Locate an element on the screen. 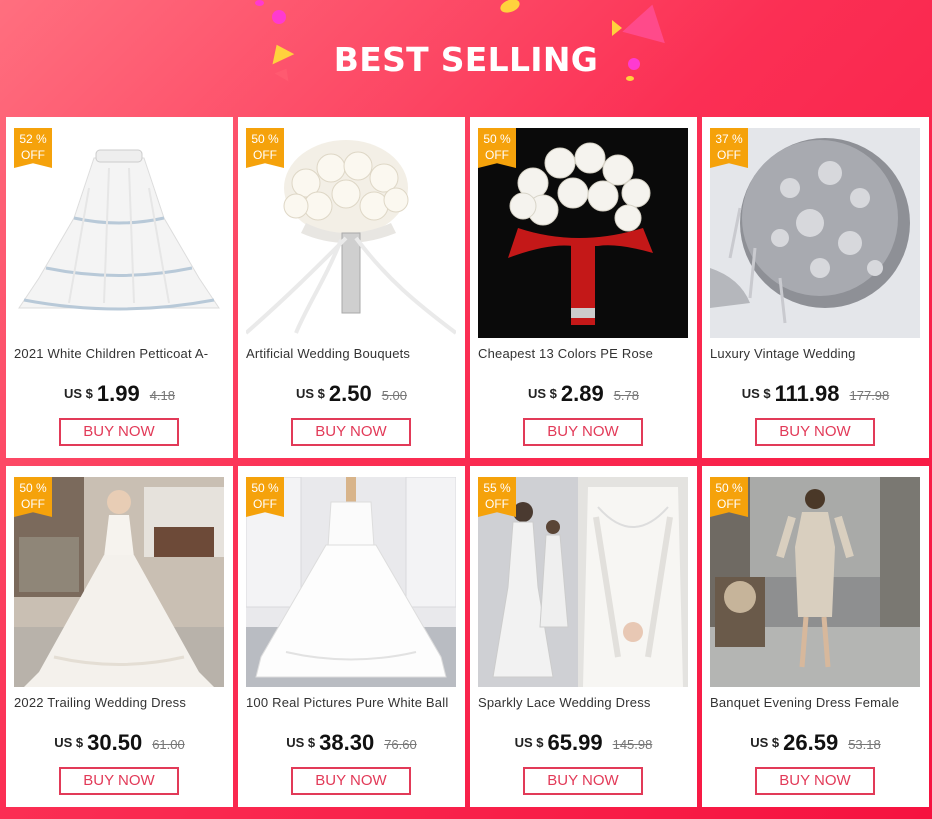 The width and height of the screenshot is (932, 819). sale-price: 26.59 is located at coordinates (811, 742).